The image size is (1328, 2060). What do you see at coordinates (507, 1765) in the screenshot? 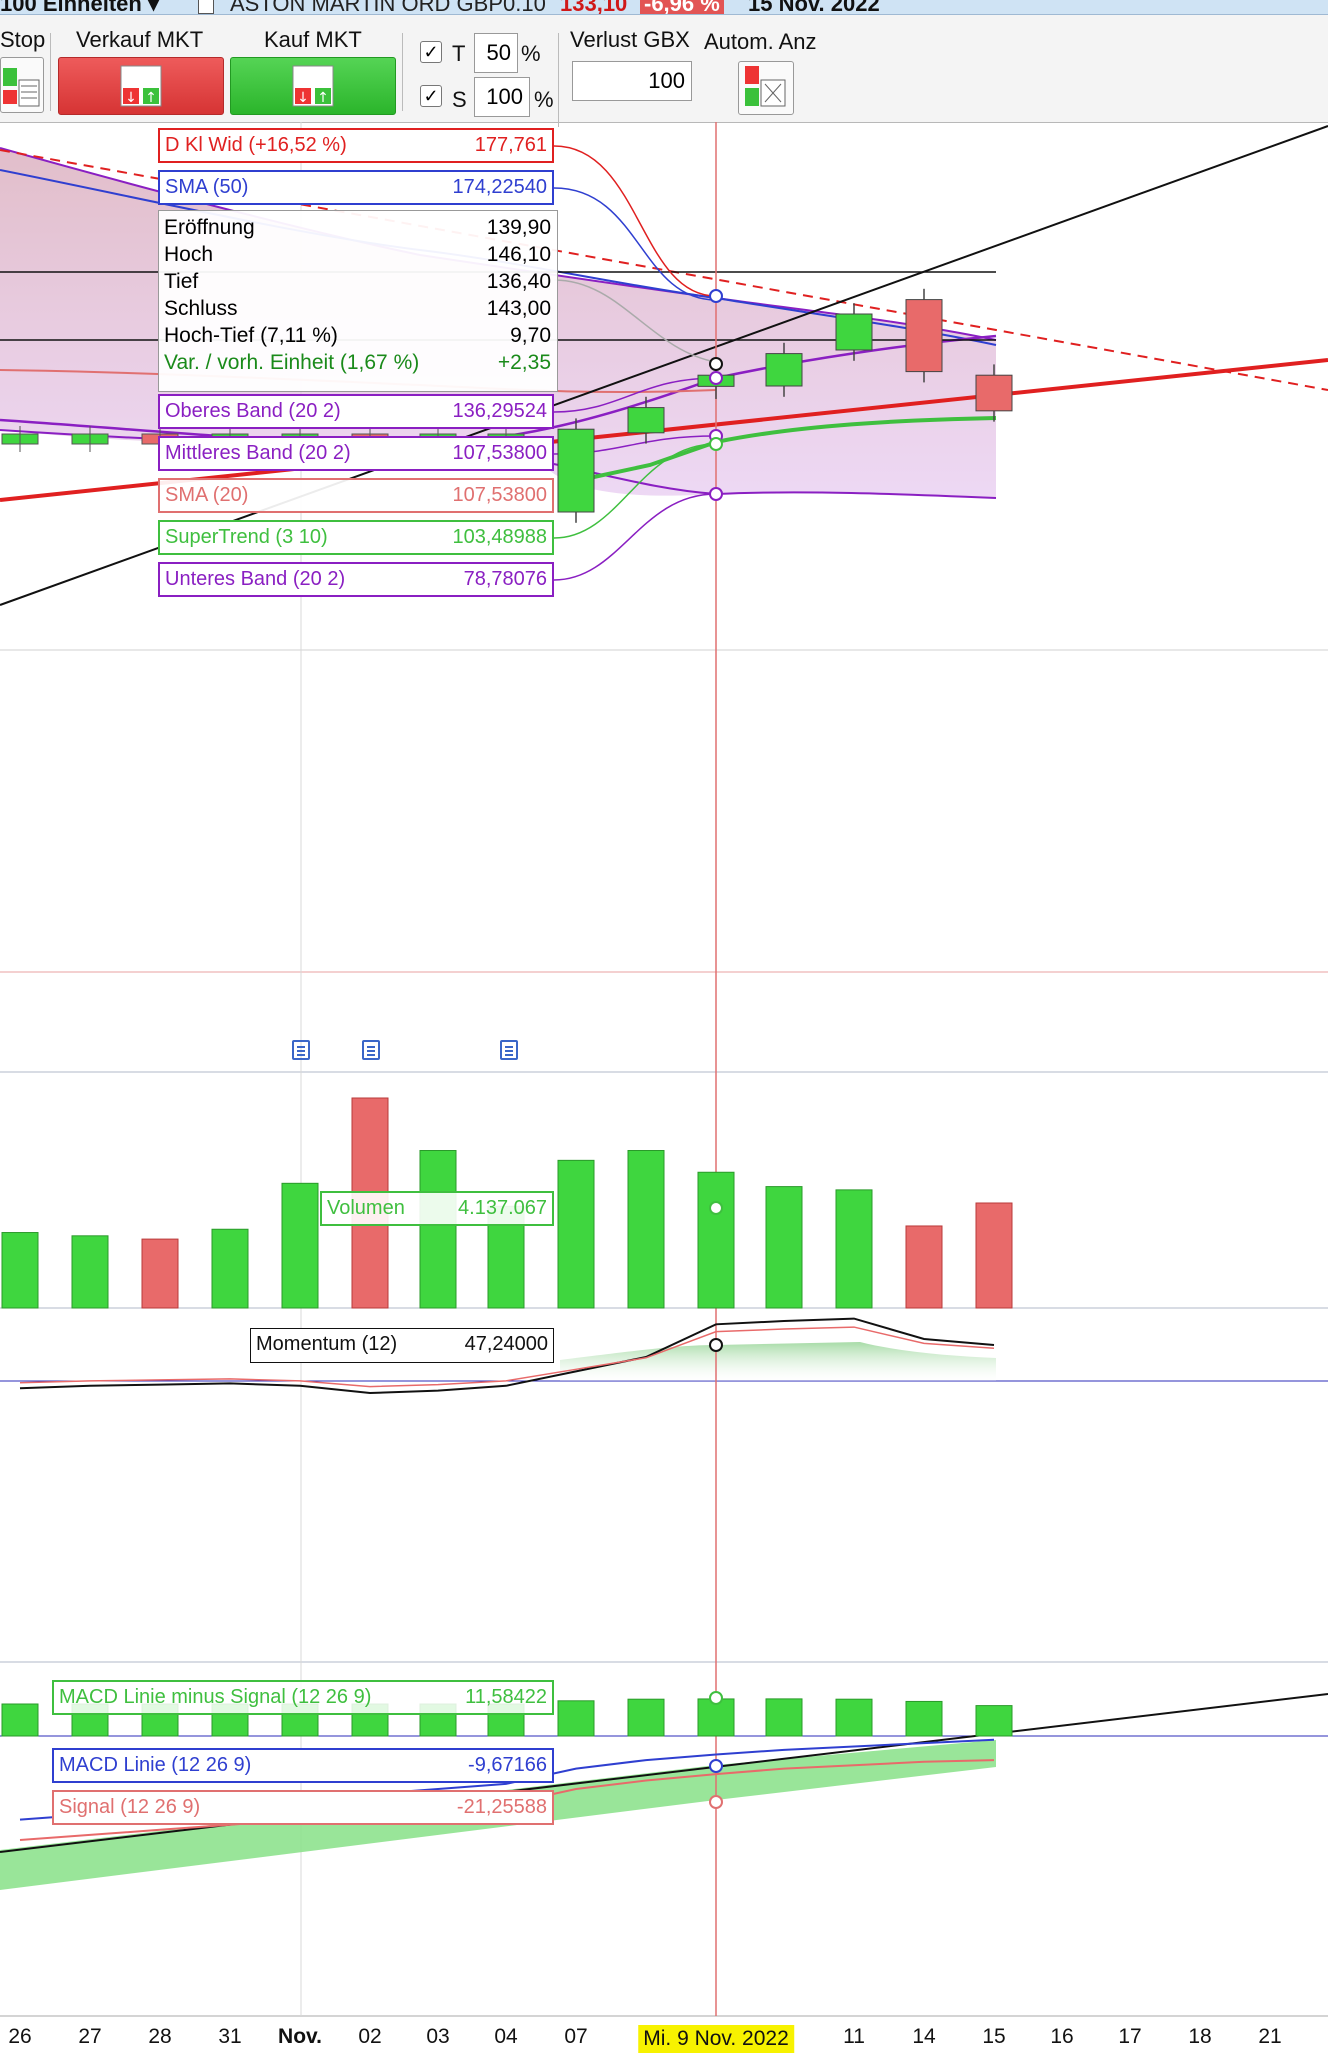
I see `legend-macd-line-value: -9,67166` at bounding box center [507, 1765].